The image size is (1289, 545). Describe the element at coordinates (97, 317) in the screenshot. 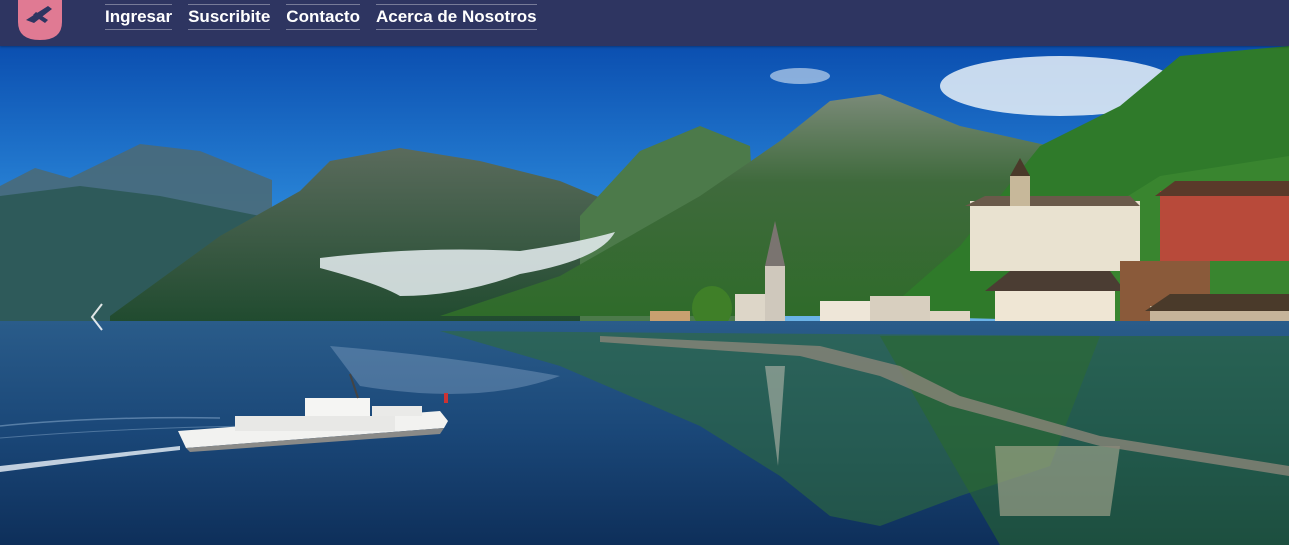

I see `chevron-left-icon` at that location.